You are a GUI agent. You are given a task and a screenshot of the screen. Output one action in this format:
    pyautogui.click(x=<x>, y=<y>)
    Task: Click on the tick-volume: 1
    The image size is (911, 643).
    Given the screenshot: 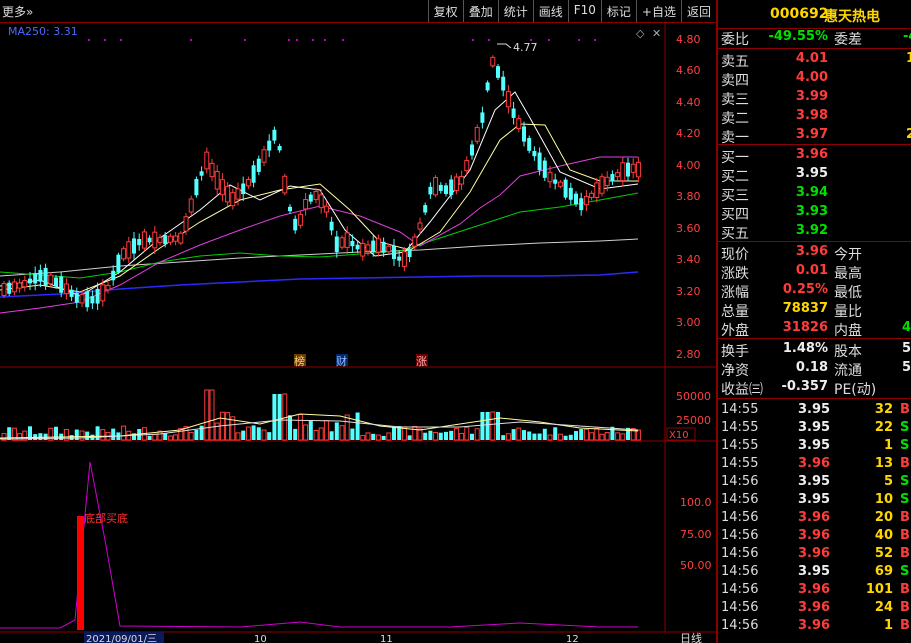 What is the action you would take?
    pyautogui.click(x=888, y=625)
    